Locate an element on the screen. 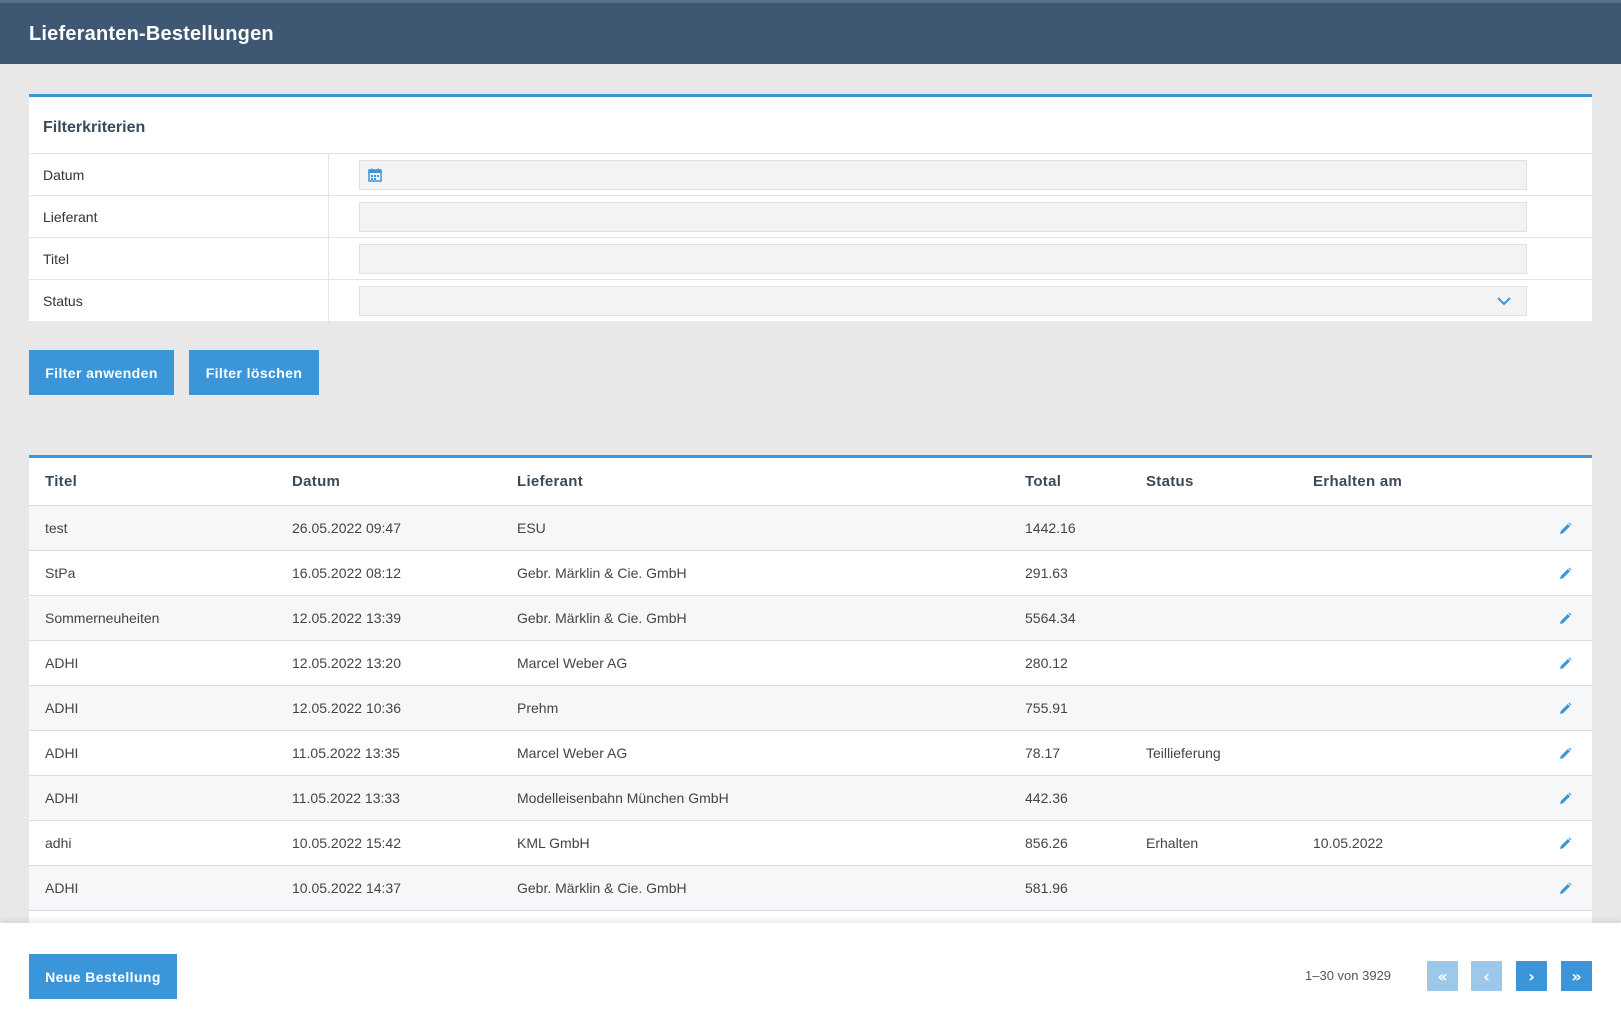 Image resolution: width=1621 pixels, height=1023 pixels. cell-total: 755.91 is located at coordinates (1069, 708).